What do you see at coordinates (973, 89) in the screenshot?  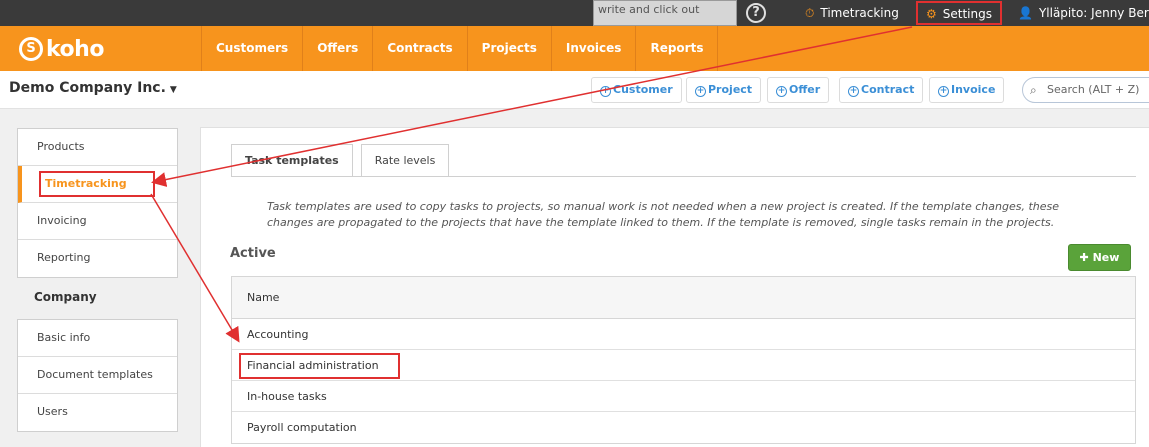 I see `add-invoice-label: Invoice` at bounding box center [973, 89].